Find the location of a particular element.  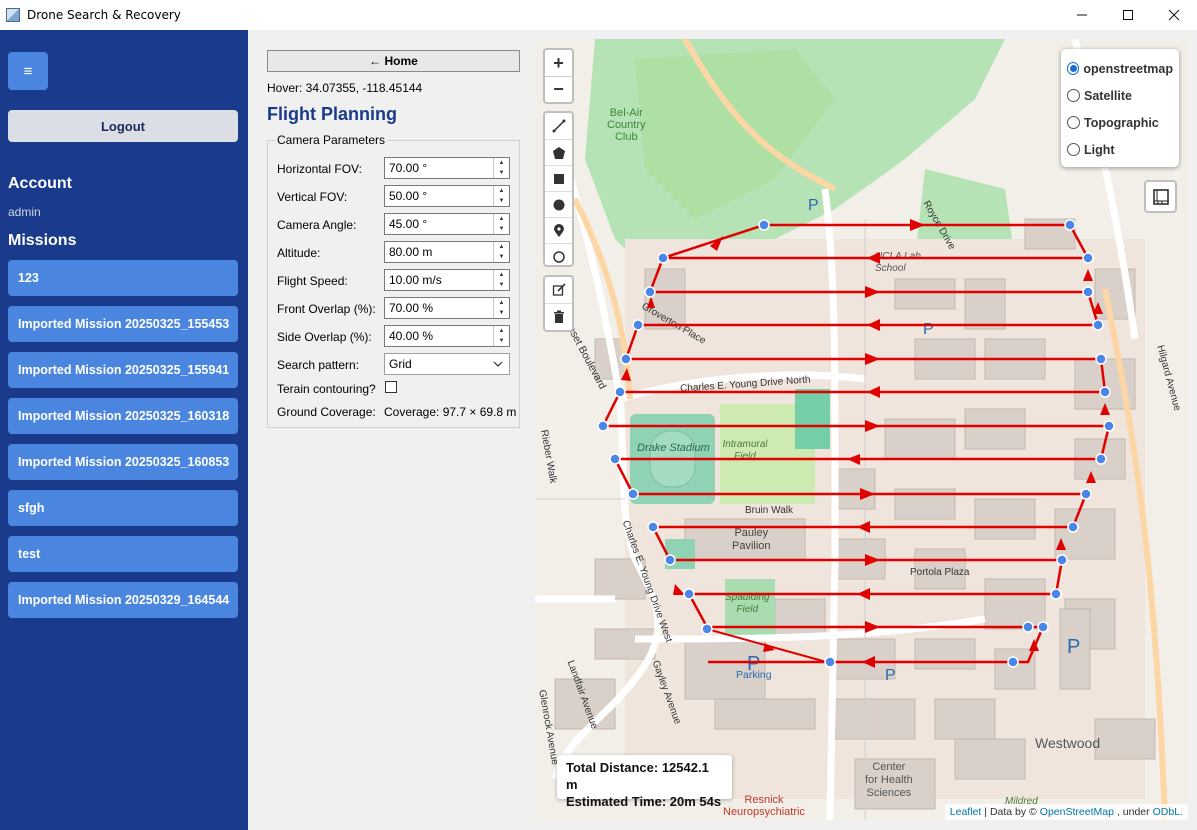

minimize-button is located at coordinates (1082, 15).